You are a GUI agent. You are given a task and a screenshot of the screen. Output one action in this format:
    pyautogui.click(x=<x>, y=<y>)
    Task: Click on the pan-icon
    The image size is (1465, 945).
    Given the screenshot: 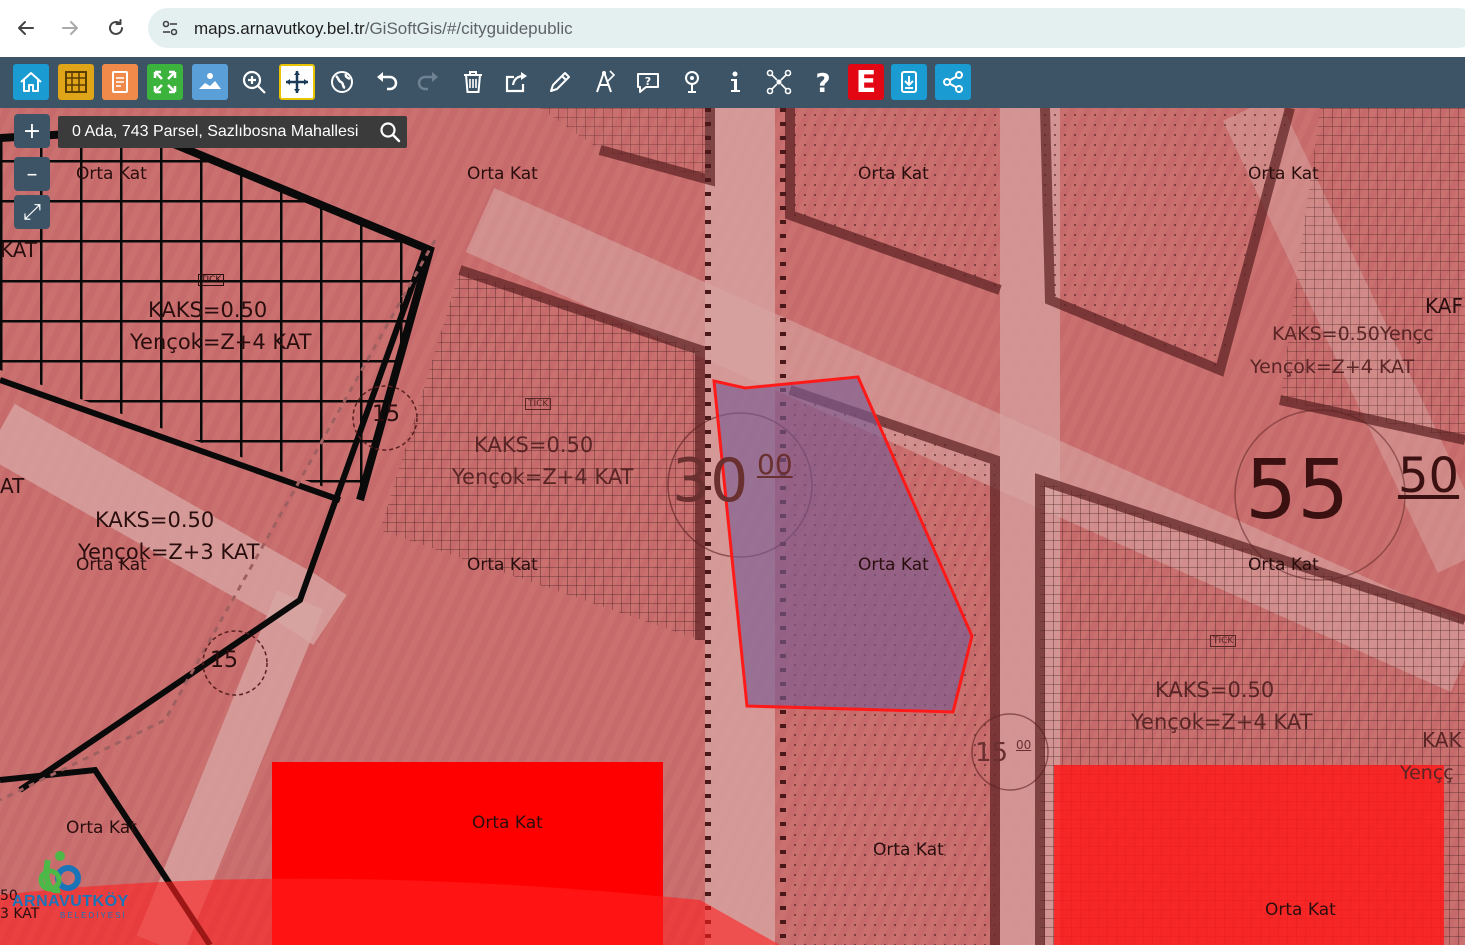 What is the action you would take?
    pyautogui.click(x=297, y=82)
    